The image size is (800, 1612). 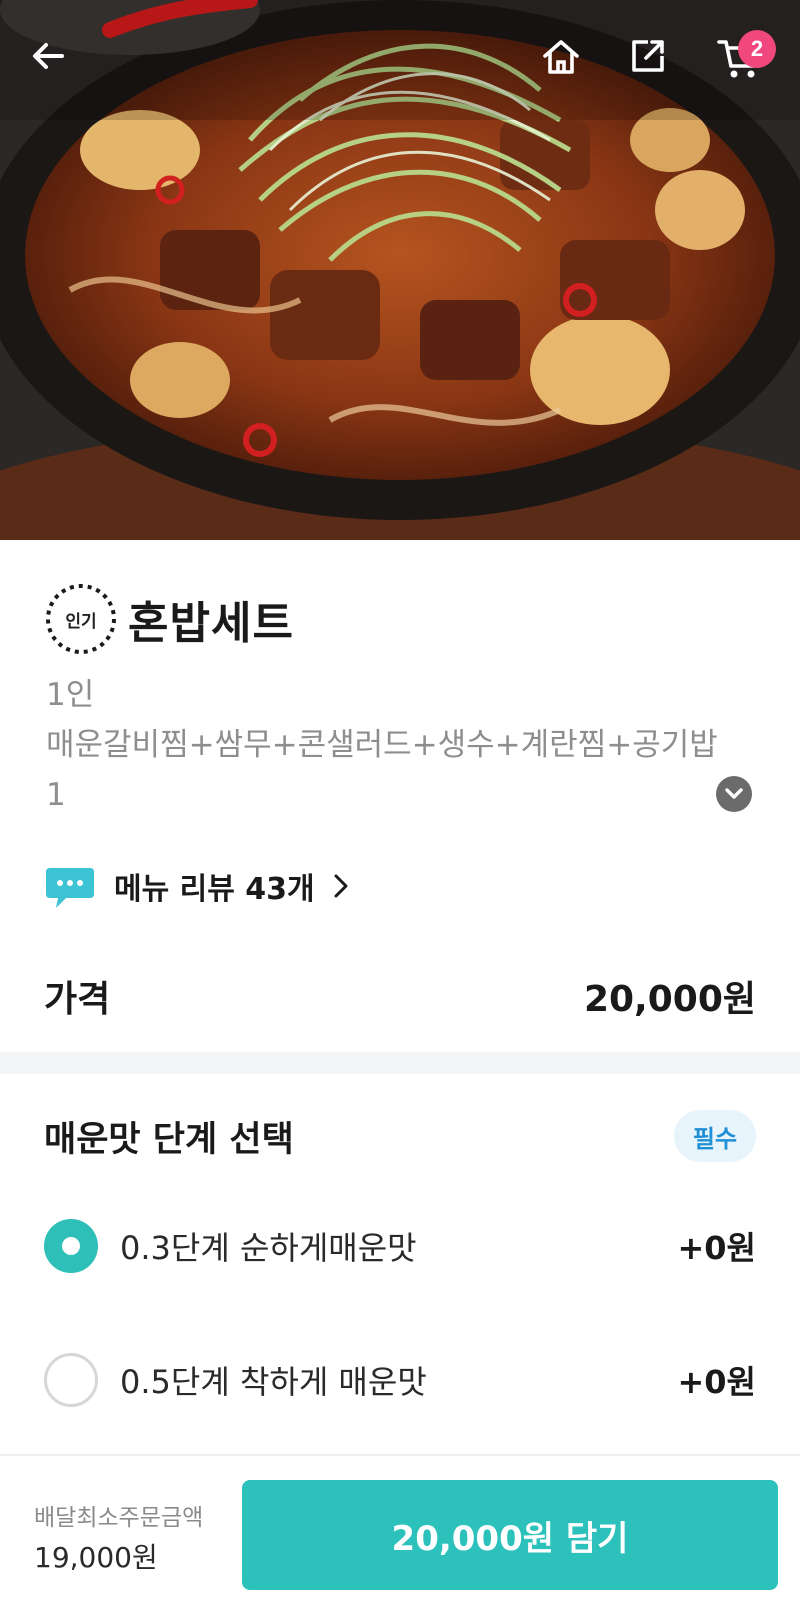 What do you see at coordinates (48, 56) in the screenshot?
I see `back-arrow-icon` at bounding box center [48, 56].